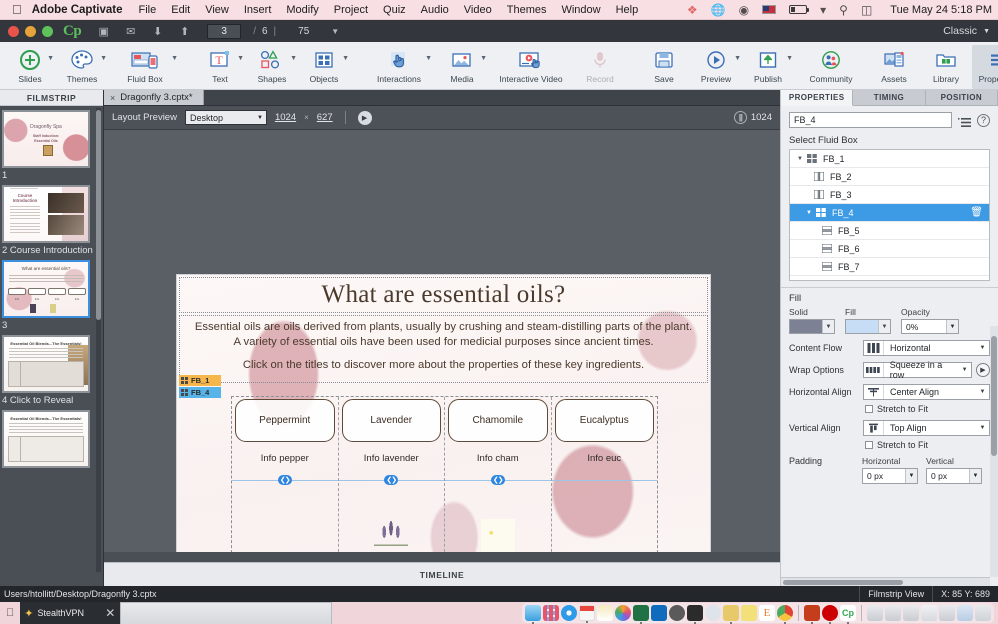 This screenshot has width=998, height=624. Describe the element at coordinates (917, 370) in the screenshot. I see `wrap-options-select: Squeeze in a row ▼` at that location.